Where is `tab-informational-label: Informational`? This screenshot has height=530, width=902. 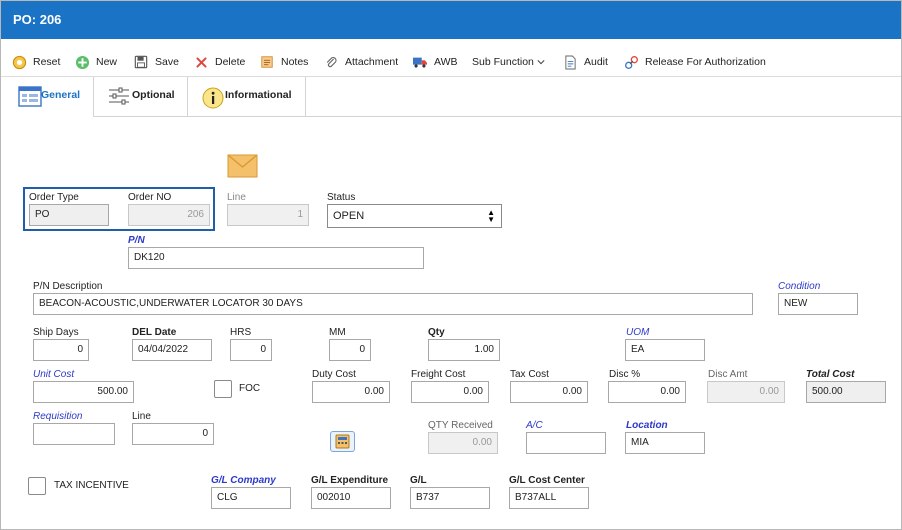
tab-informational-label: Informational is located at coordinates (258, 95).